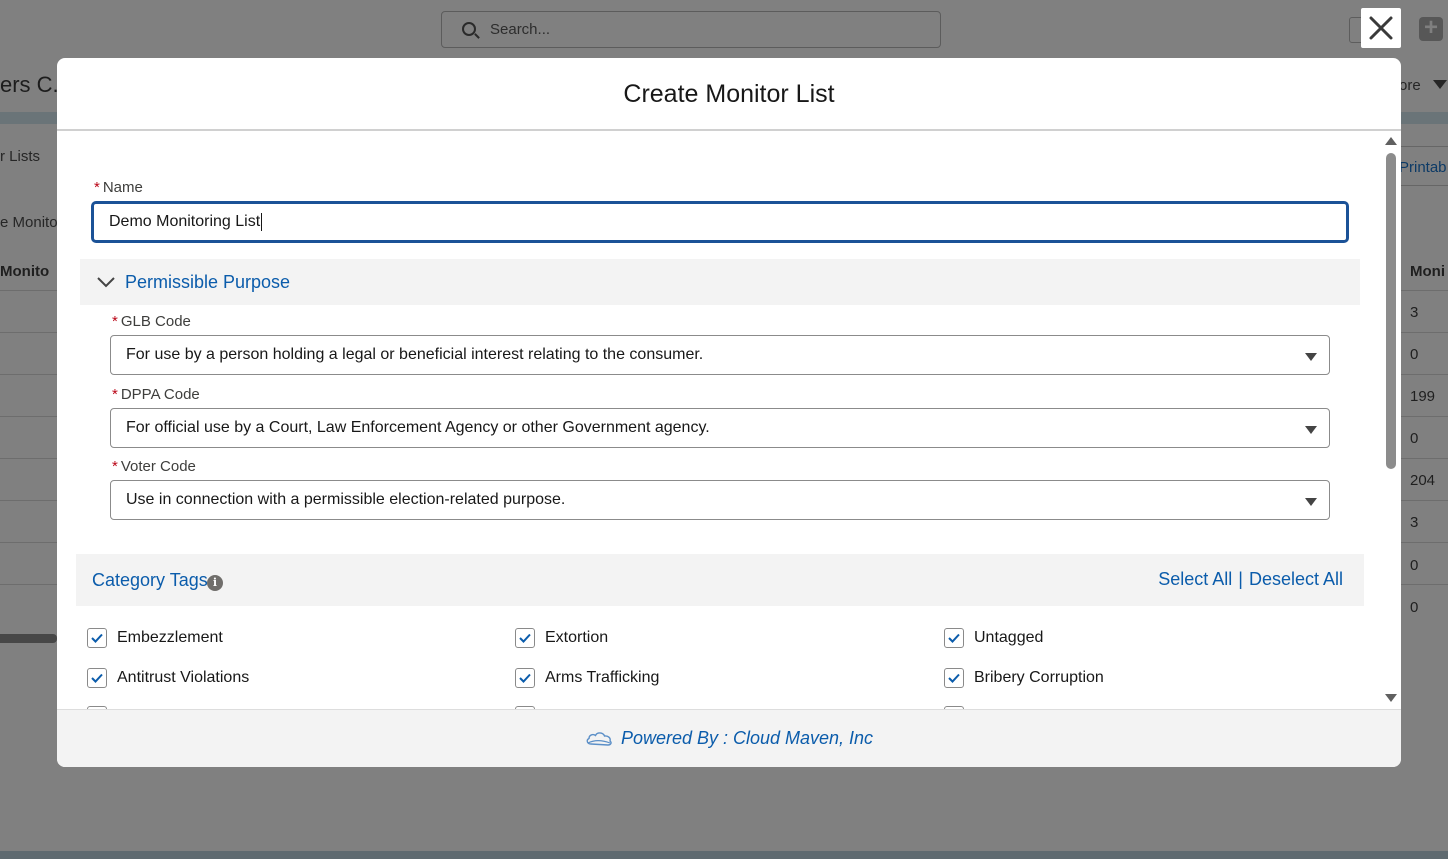 This screenshot has width=1448, height=859. What do you see at coordinates (1422, 166) in the screenshot?
I see `background-printable-button: Printab` at bounding box center [1422, 166].